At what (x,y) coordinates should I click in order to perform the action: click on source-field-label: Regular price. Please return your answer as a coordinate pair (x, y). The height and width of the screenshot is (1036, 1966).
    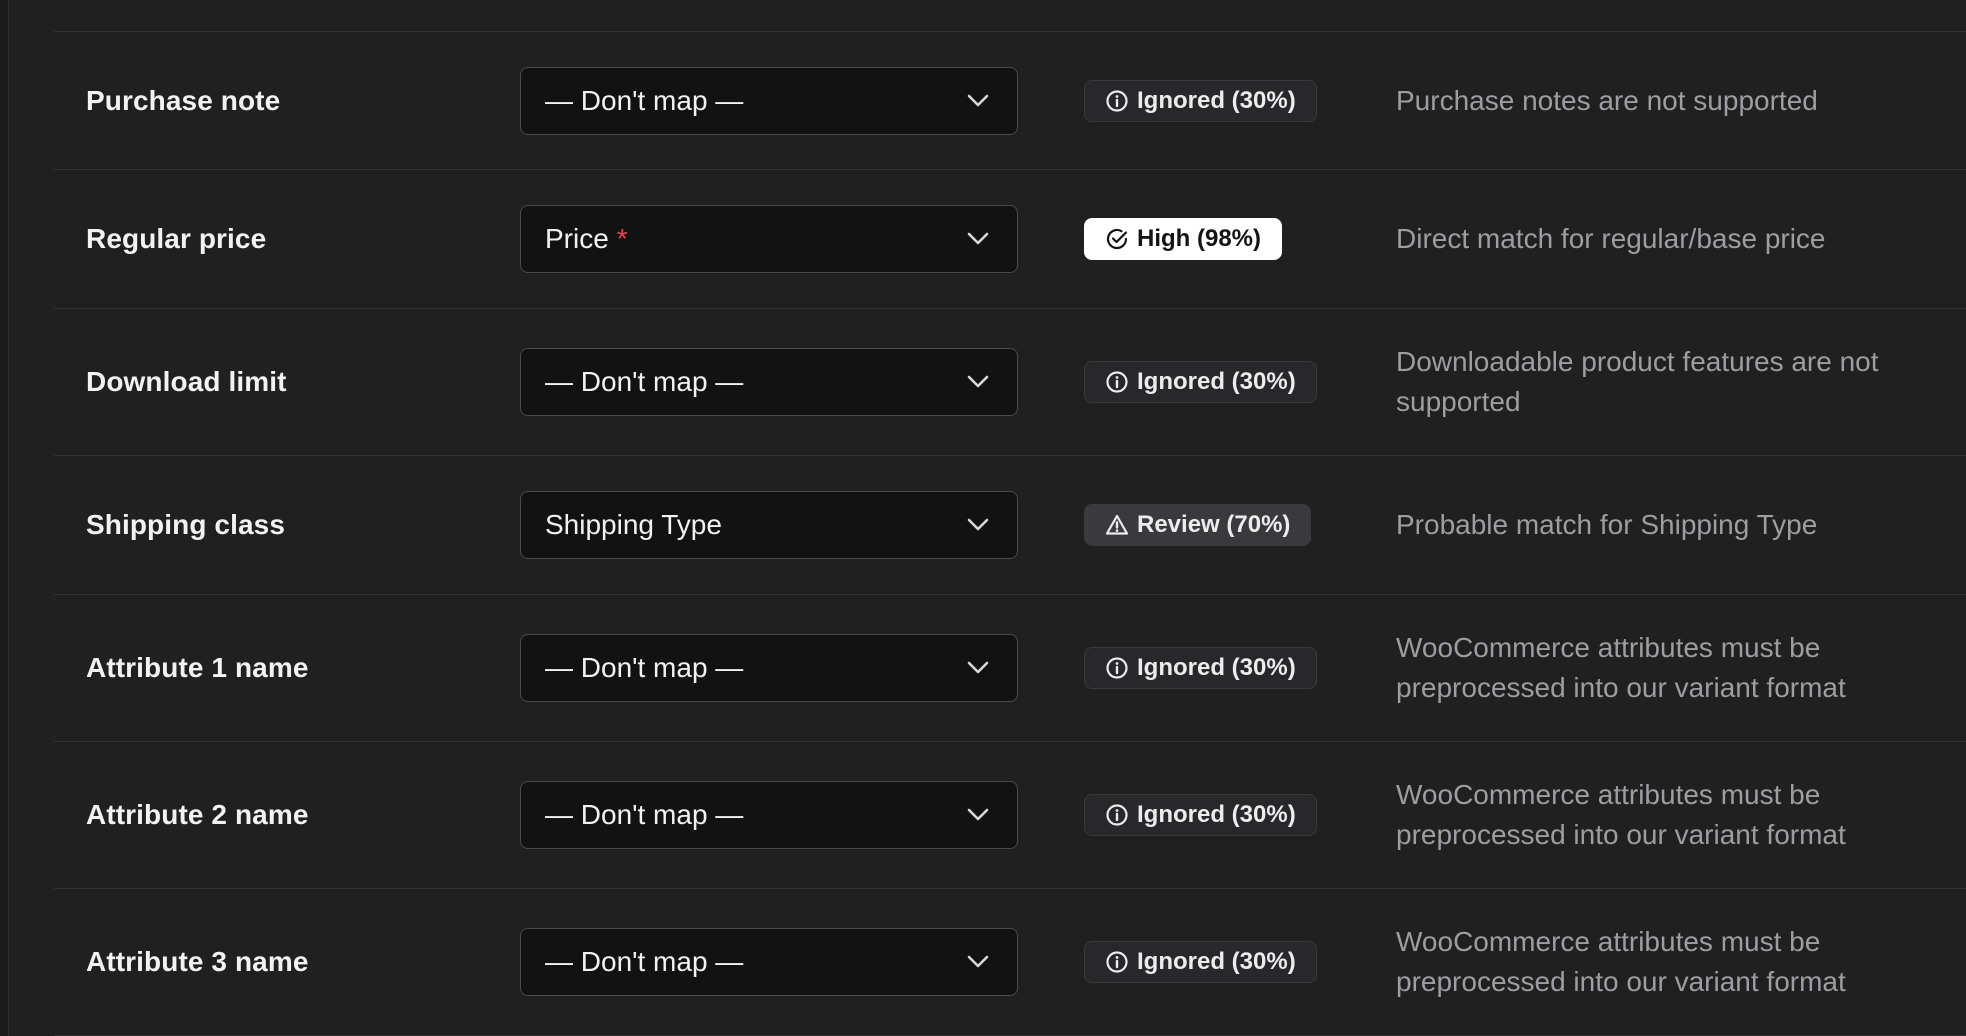
    Looking at the image, I should click on (176, 238).